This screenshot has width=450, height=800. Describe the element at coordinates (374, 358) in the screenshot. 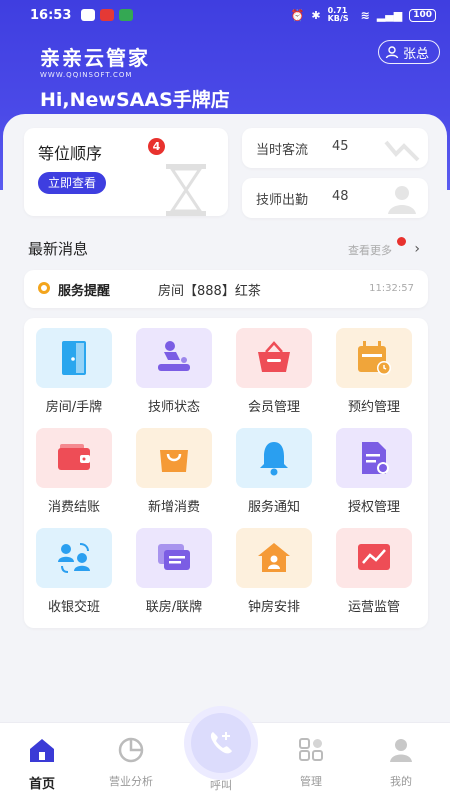

I see `calendar-icon` at that location.